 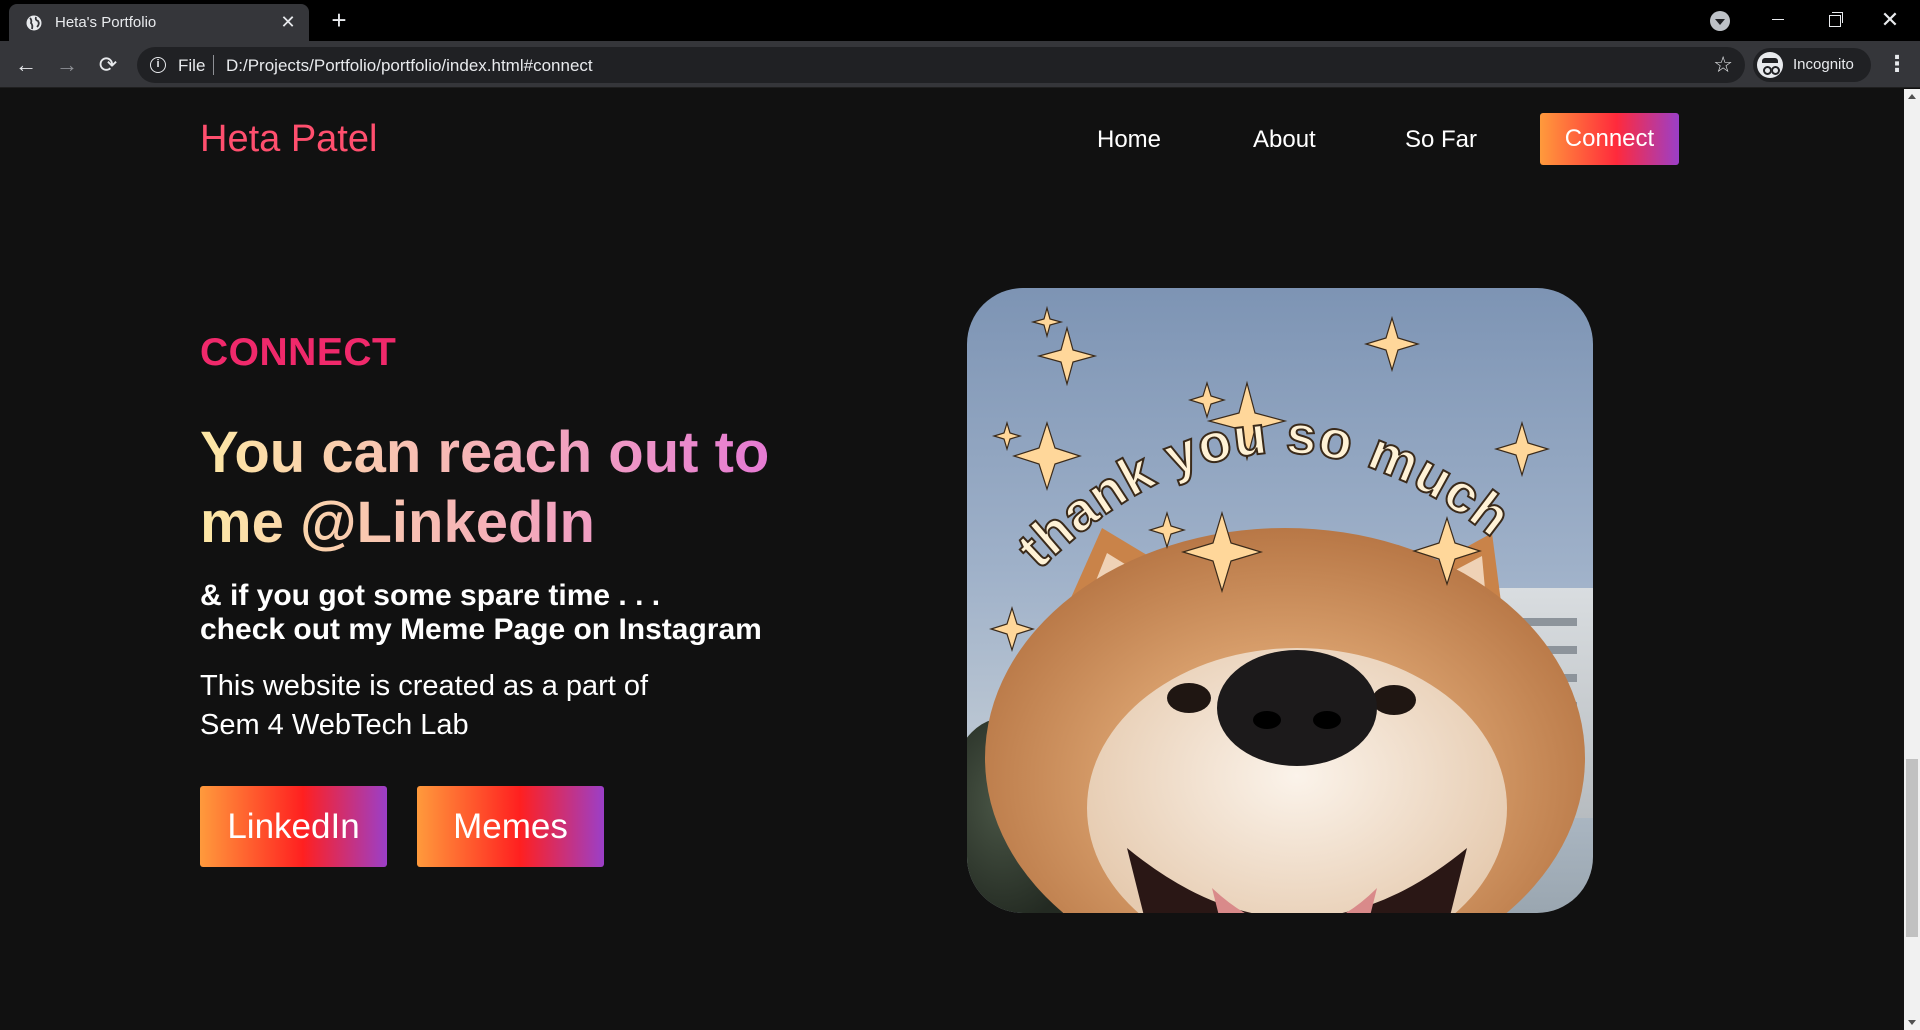 I want to click on forward-arrow-icon: →, so click(x=67, y=65).